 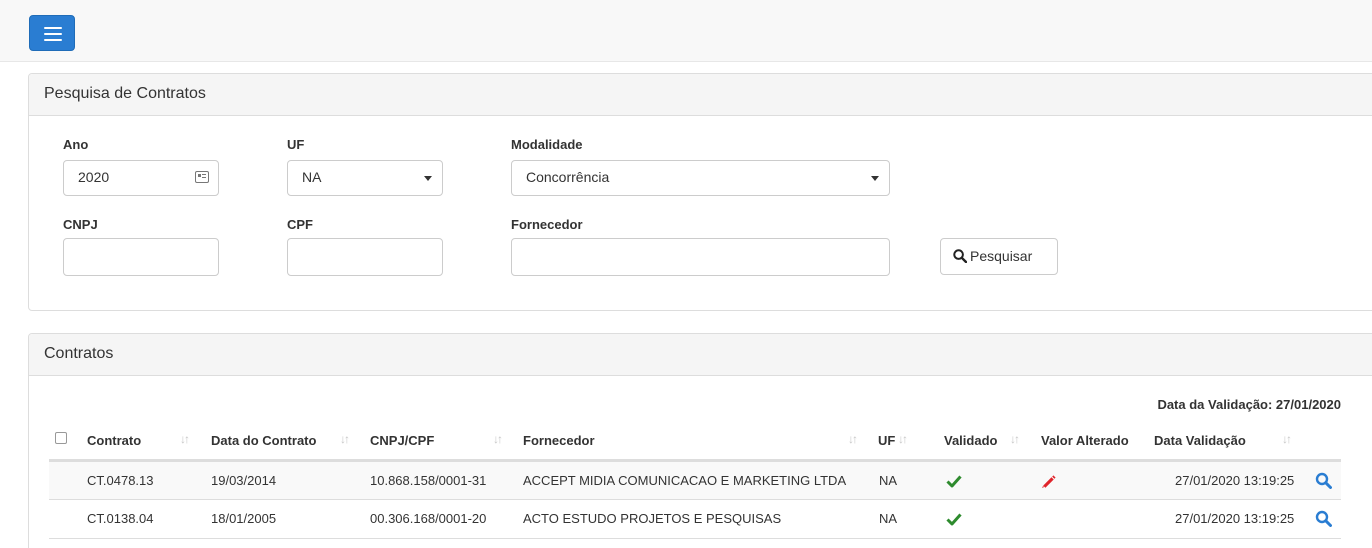 What do you see at coordinates (428, 480) in the screenshot?
I see `cell-cnpj-cpf: 10.868.158/0001-31` at bounding box center [428, 480].